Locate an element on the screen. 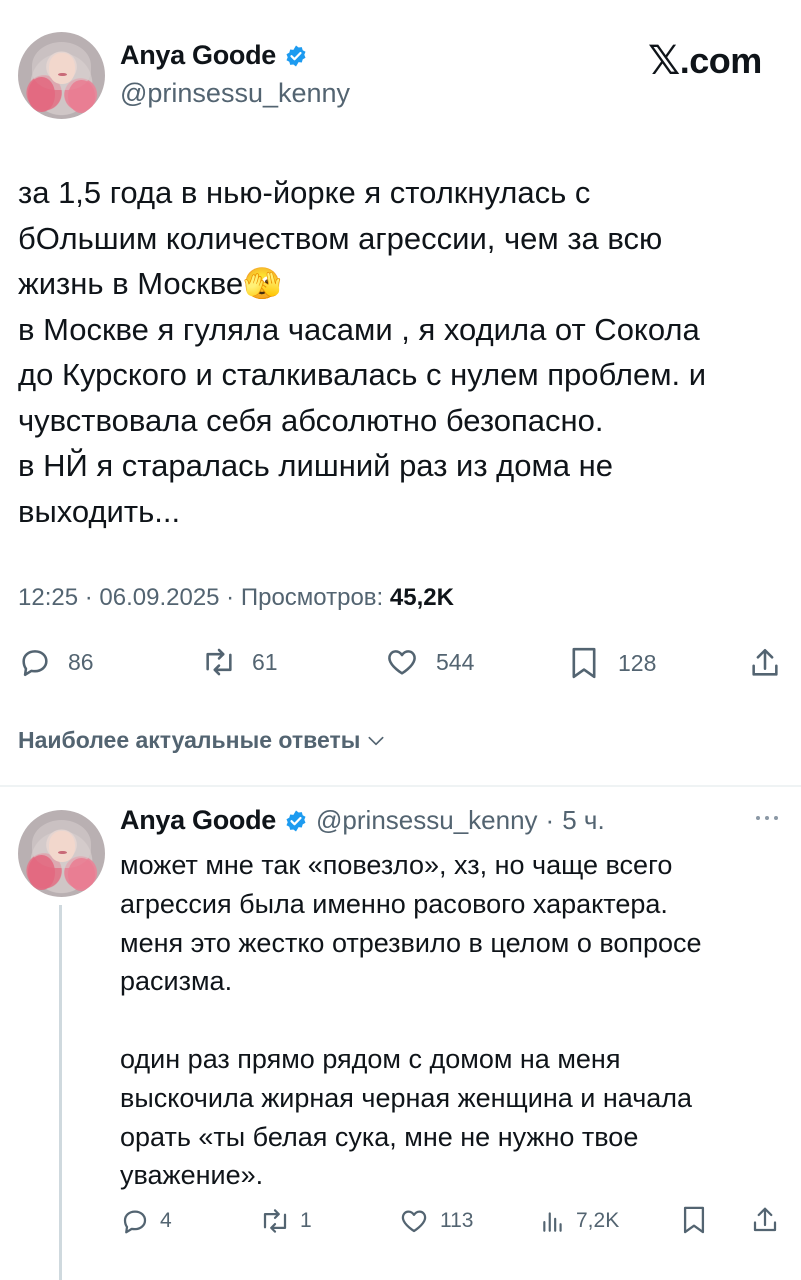 This screenshot has height=1280, width=801. reply-bookmark-button is located at coordinates (694, 1220).